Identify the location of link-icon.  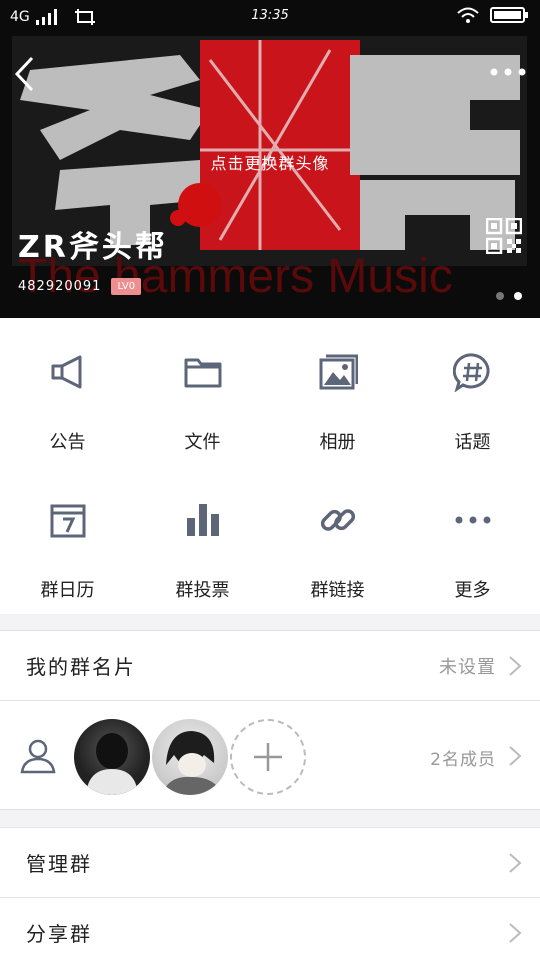
(337, 520).